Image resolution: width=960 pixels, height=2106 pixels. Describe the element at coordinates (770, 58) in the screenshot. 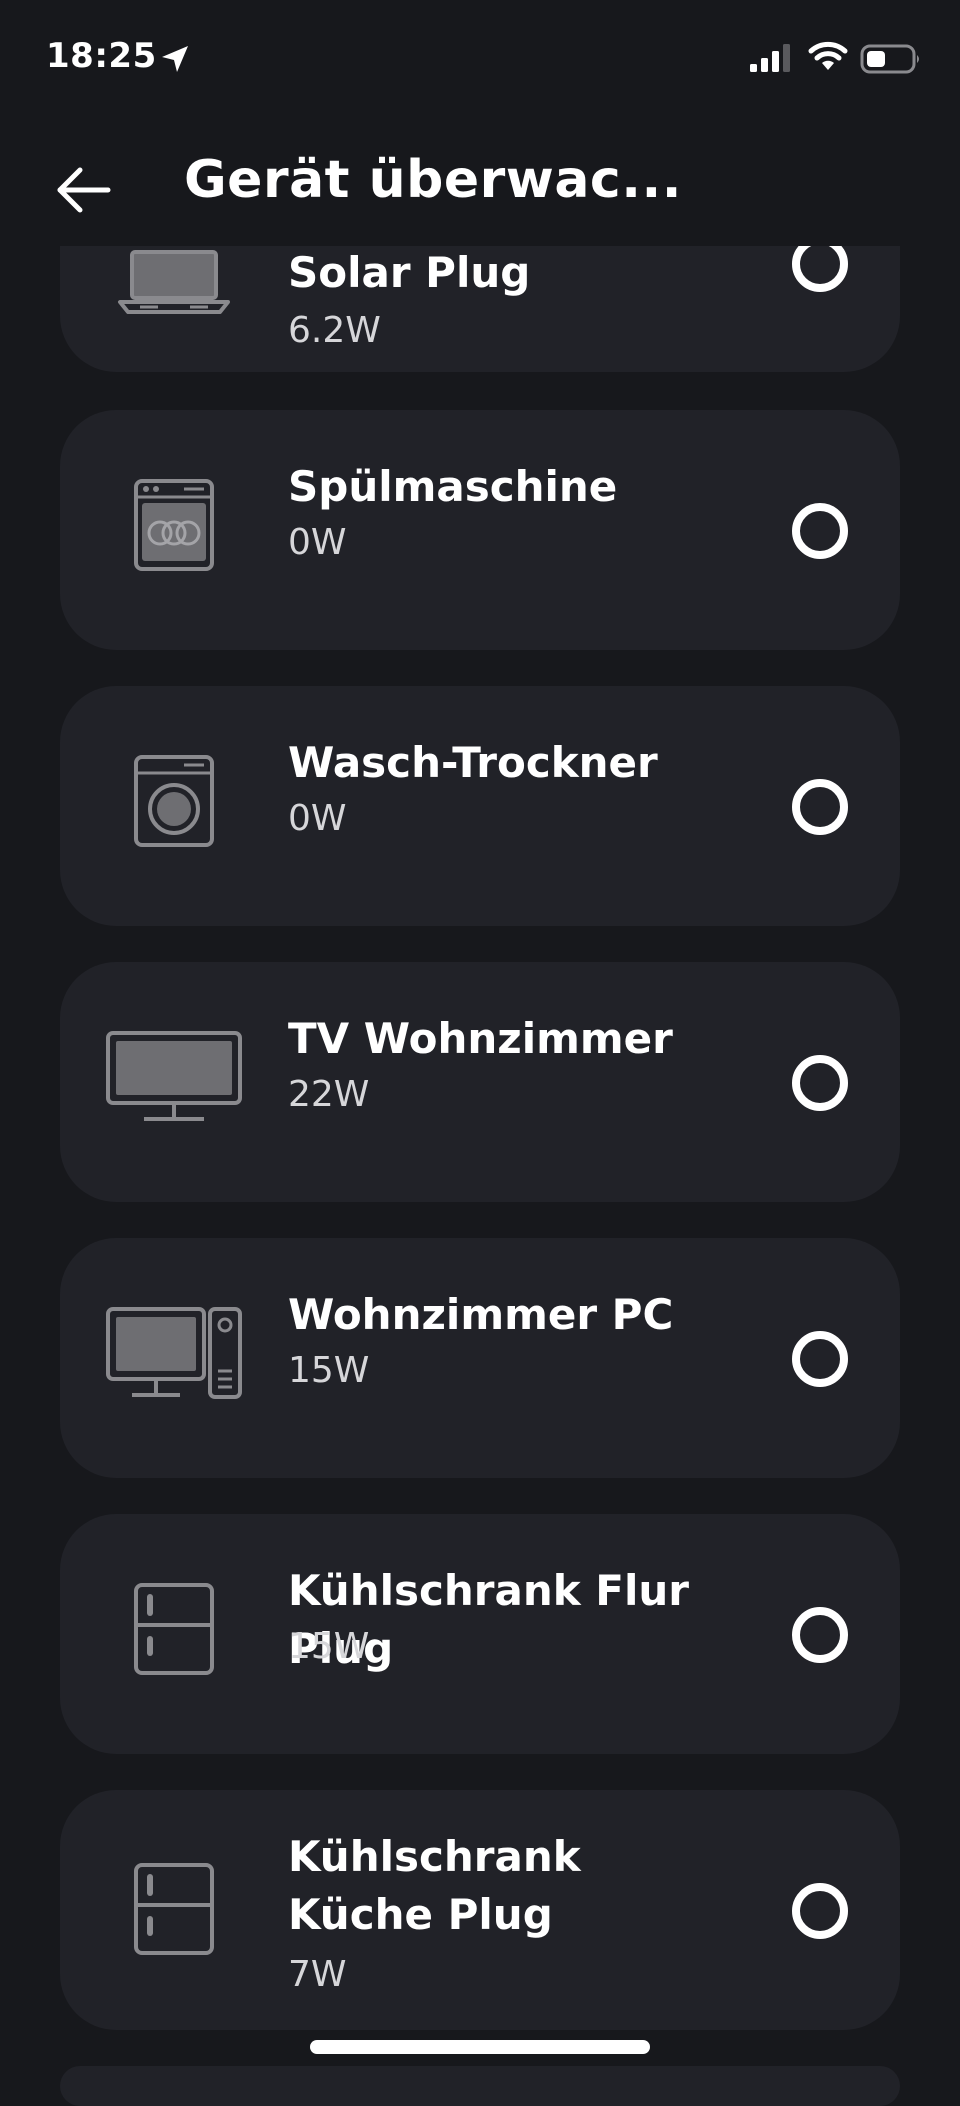

I see `cellular-signal-icon` at that location.